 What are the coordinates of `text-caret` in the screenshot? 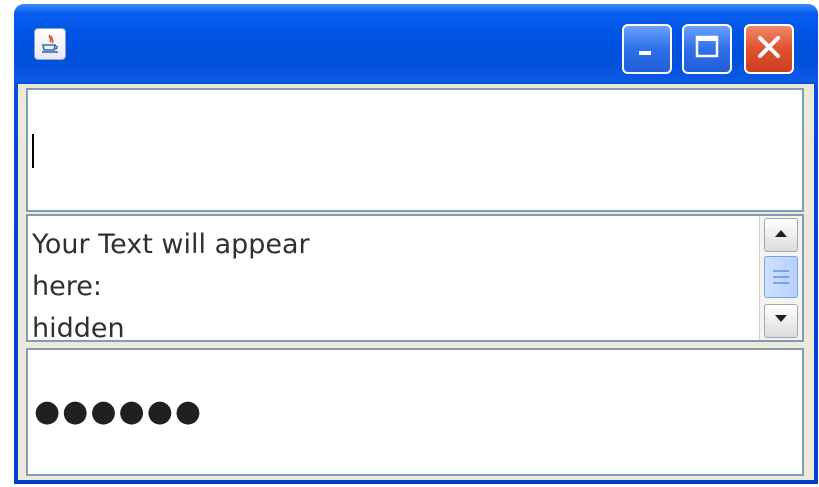 It's located at (33, 151).